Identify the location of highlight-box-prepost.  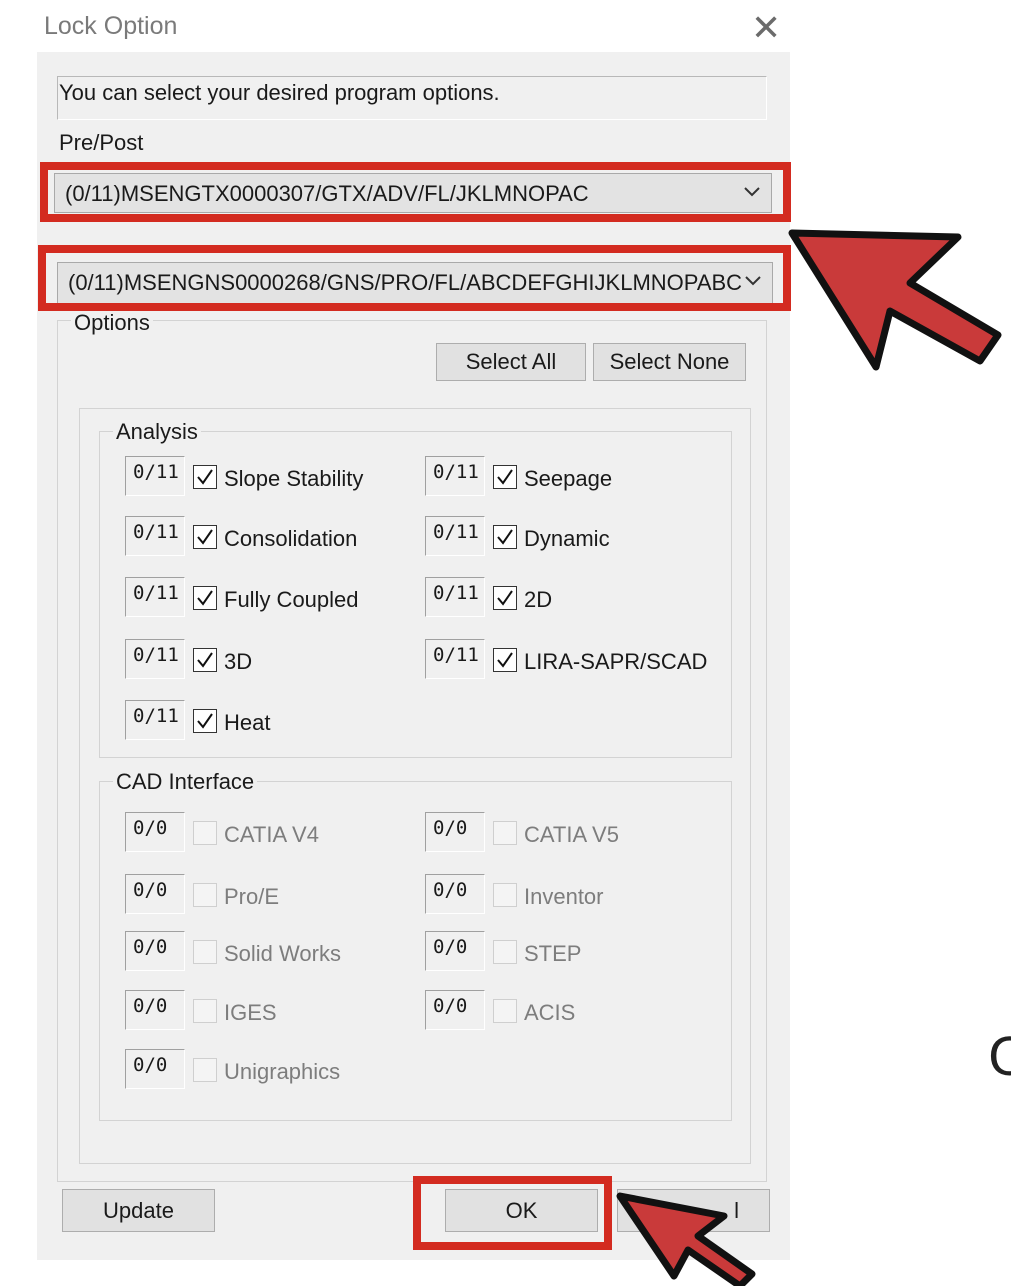
(415, 192).